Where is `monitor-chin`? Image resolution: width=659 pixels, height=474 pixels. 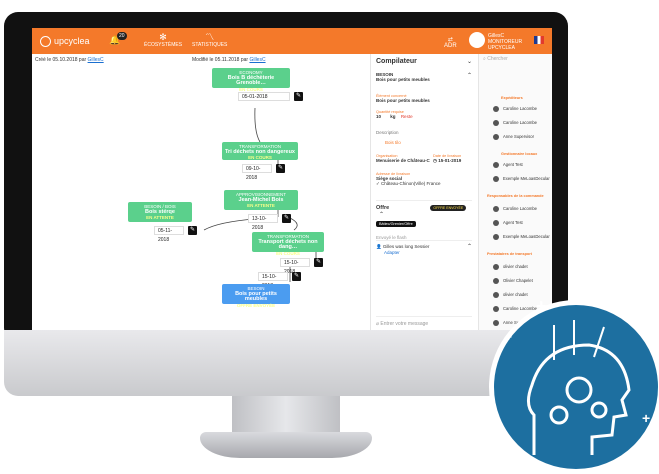 monitor-chin is located at coordinates (286, 363).